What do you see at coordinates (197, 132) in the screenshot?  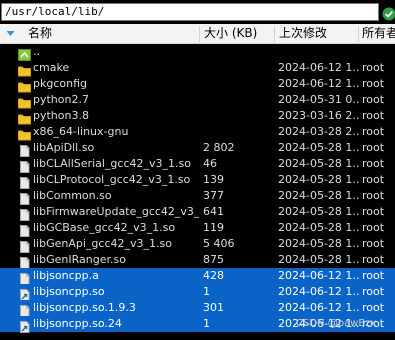 I see `file-row: x86_64-linux-gnu 2024-03-28 2... root` at bounding box center [197, 132].